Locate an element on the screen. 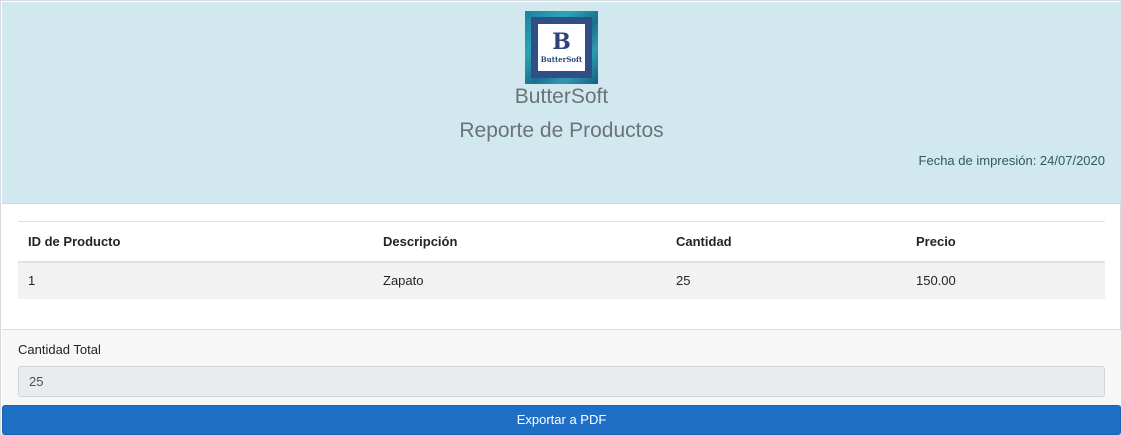  table-row: 1 Zapato 25 150.00 is located at coordinates (561, 280).